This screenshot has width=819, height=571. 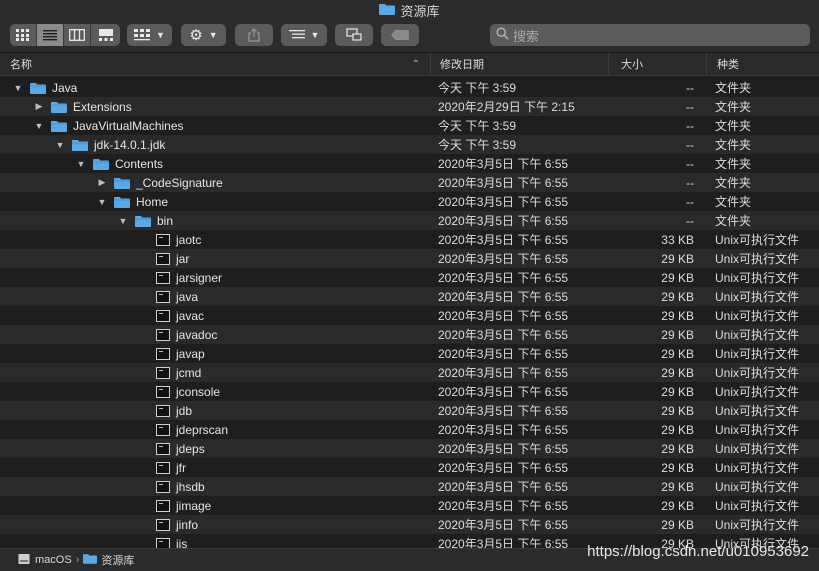 What do you see at coordinates (128, 125) in the screenshot?
I see `row-name-label: JavaVirtualMachines` at bounding box center [128, 125].